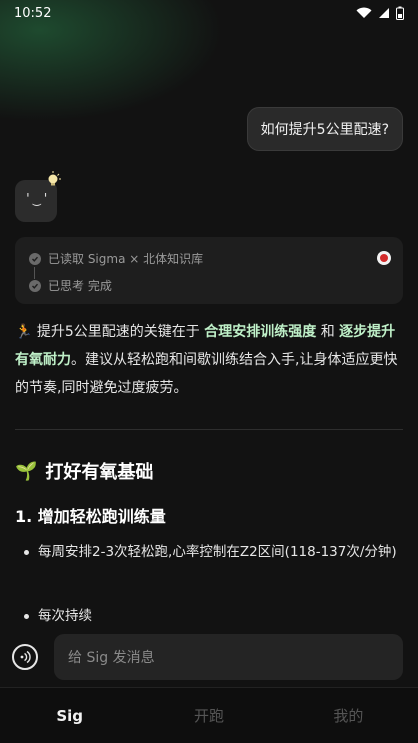  What do you see at coordinates (69, 715) in the screenshot?
I see `tab-sig: Sig` at bounding box center [69, 715].